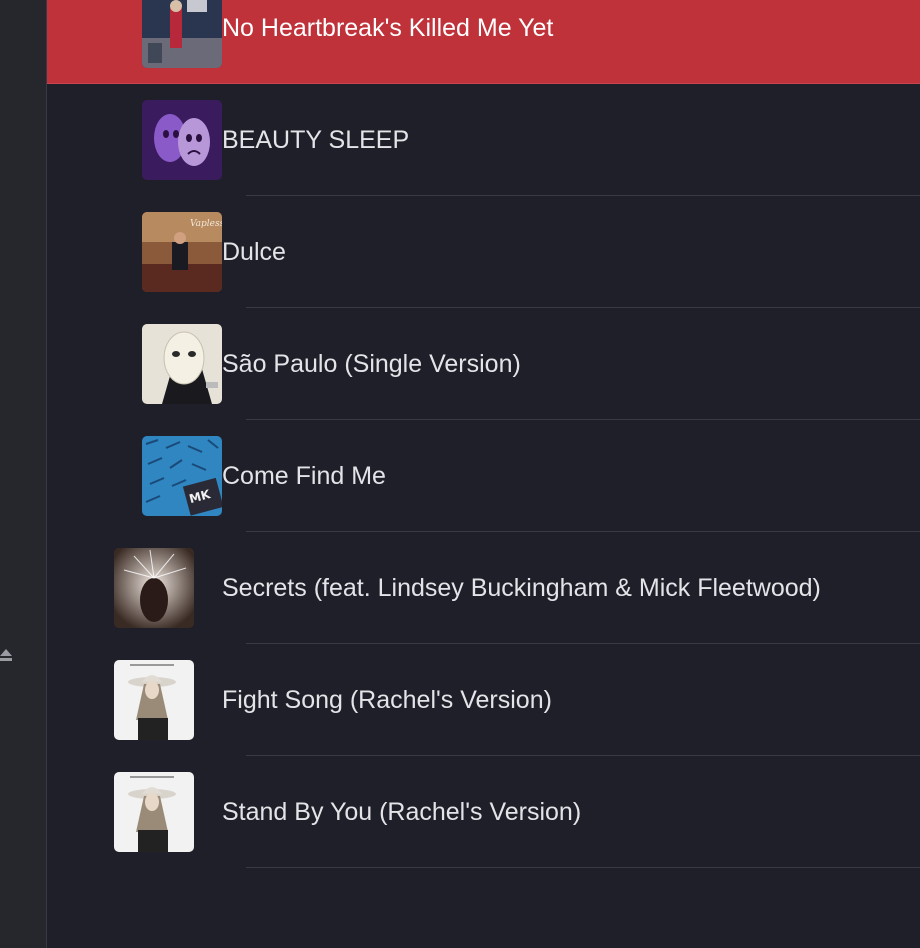  I want to click on track-title: Come Find Me, so click(304, 476).